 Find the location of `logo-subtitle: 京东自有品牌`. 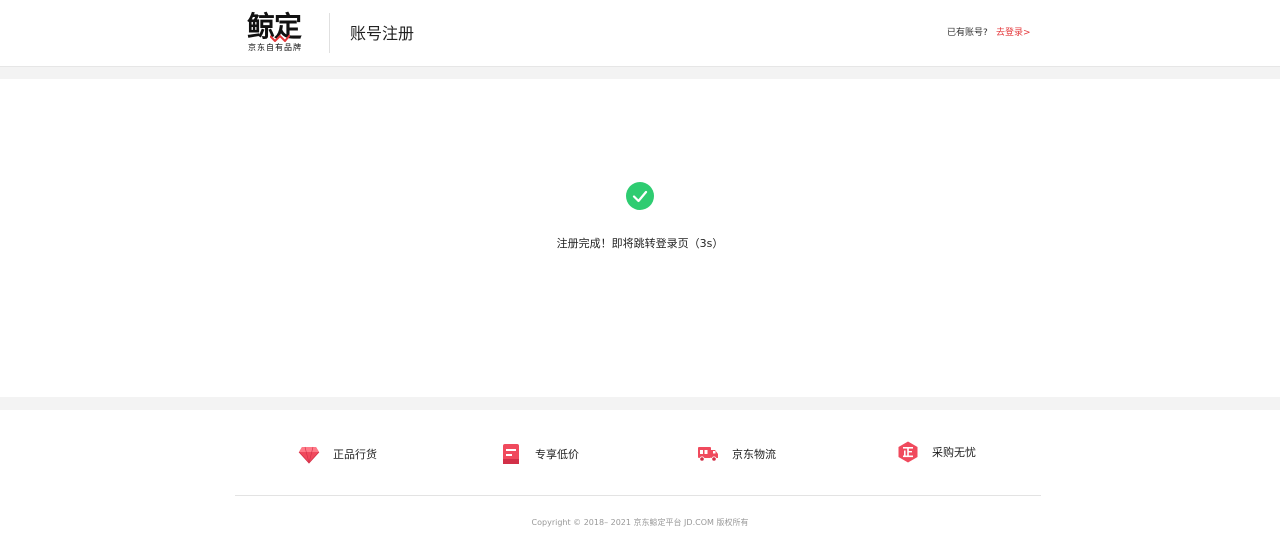

logo-subtitle: 京东自有品牌 is located at coordinates (275, 47).